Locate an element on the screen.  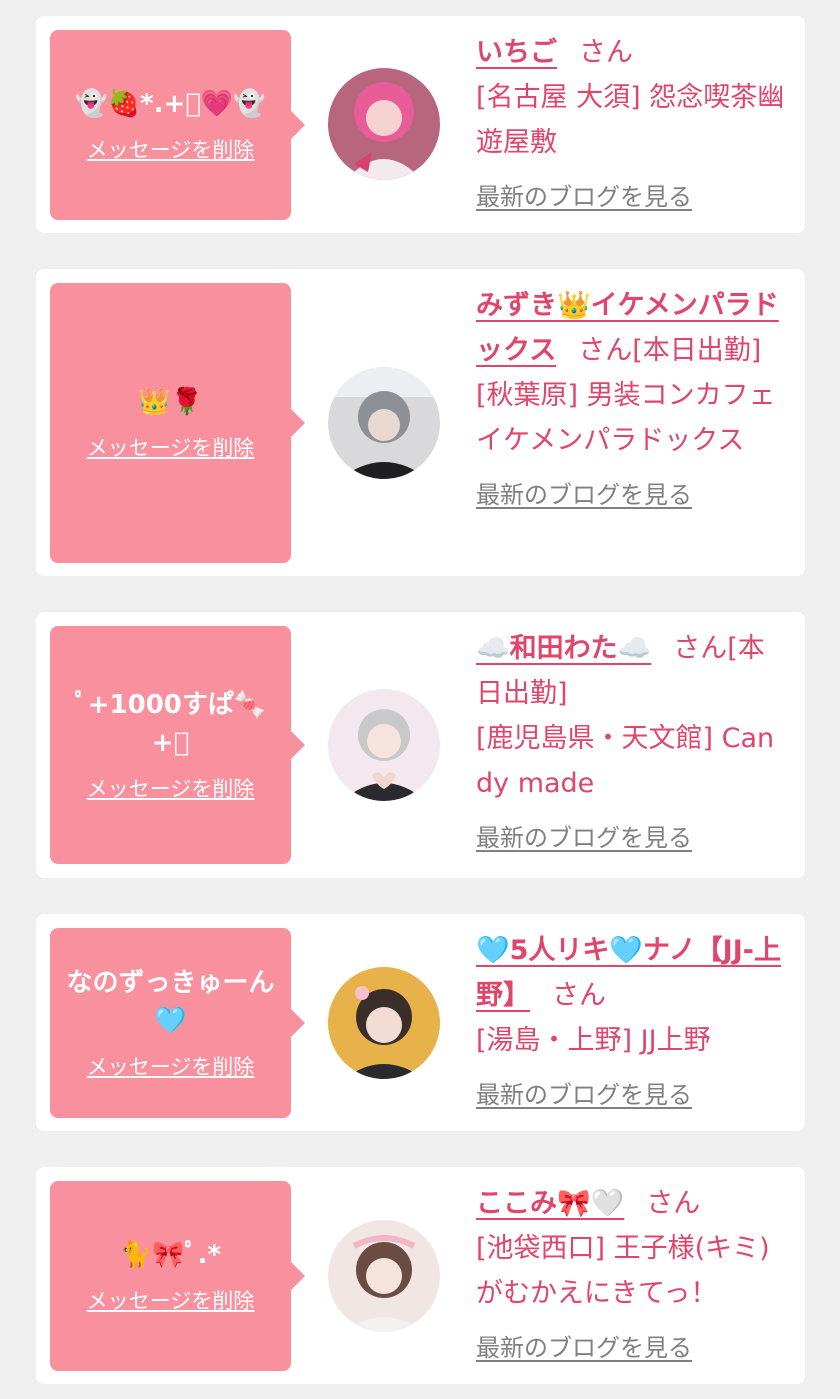
shop-info: [名古屋 大須] 怨念喫茶幽遊屋敷 is located at coordinates (630, 120).